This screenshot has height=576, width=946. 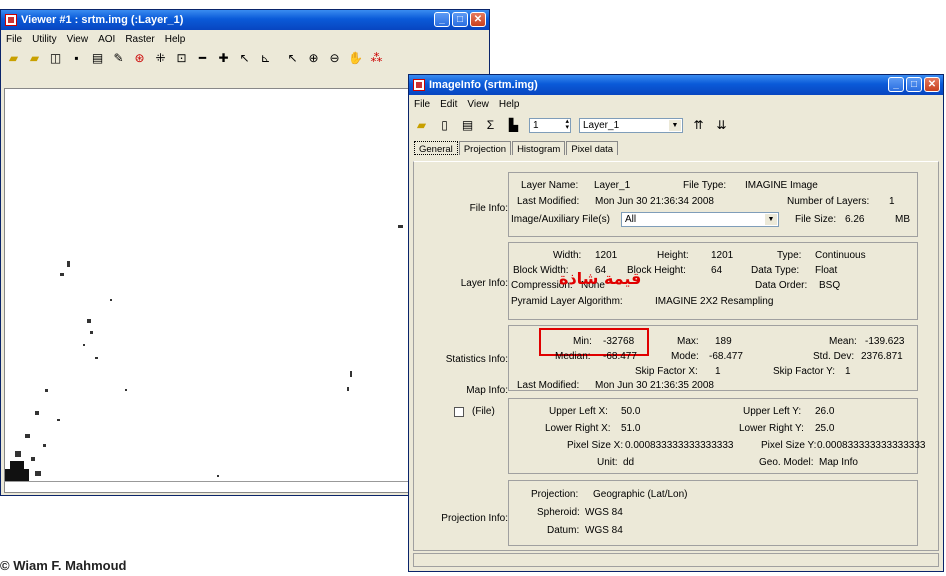 I want to click on spinner-arrows-icon: ▴ ▾, so click(x=567, y=124).